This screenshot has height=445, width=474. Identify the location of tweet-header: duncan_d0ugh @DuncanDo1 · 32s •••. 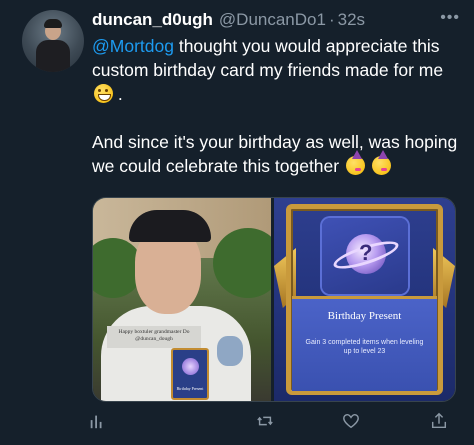
(276, 20).